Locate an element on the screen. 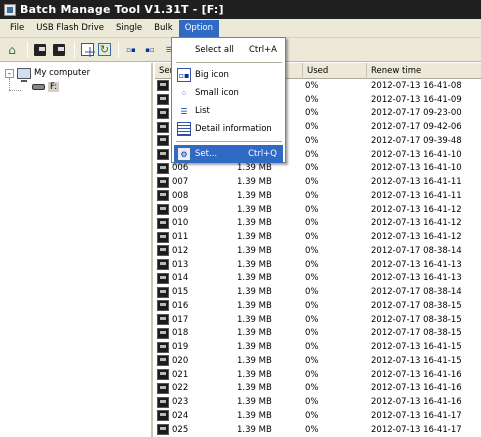 This screenshot has width=481, height=437. column-header-renew-time: Renew time is located at coordinates (424, 71).